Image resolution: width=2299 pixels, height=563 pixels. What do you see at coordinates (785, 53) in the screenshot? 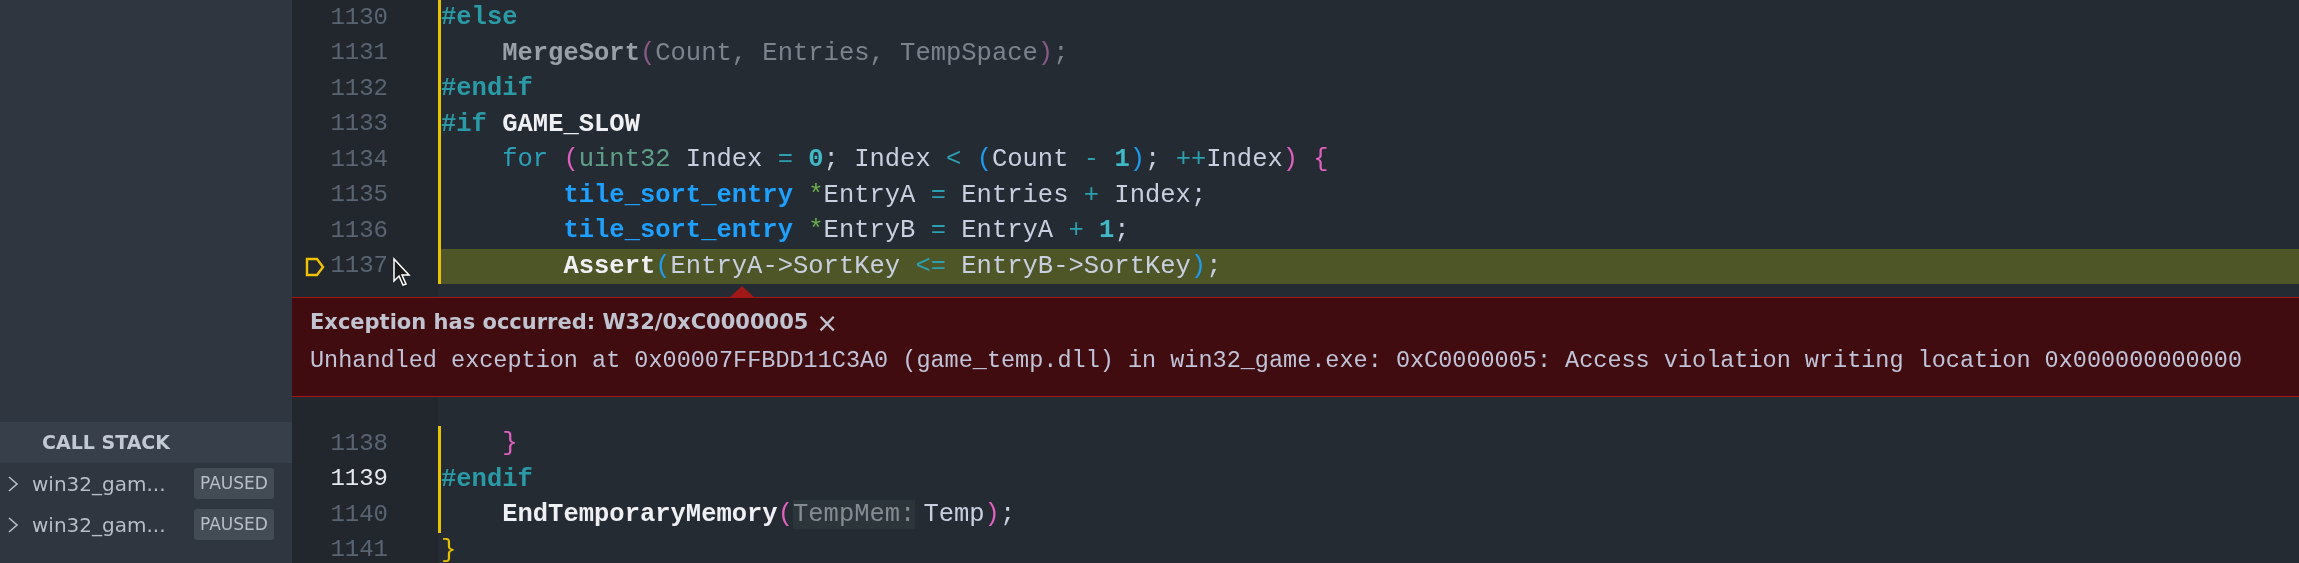
I see `code-line: MergeSort(Count, Entries, TempSpace);` at bounding box center [785, 53].